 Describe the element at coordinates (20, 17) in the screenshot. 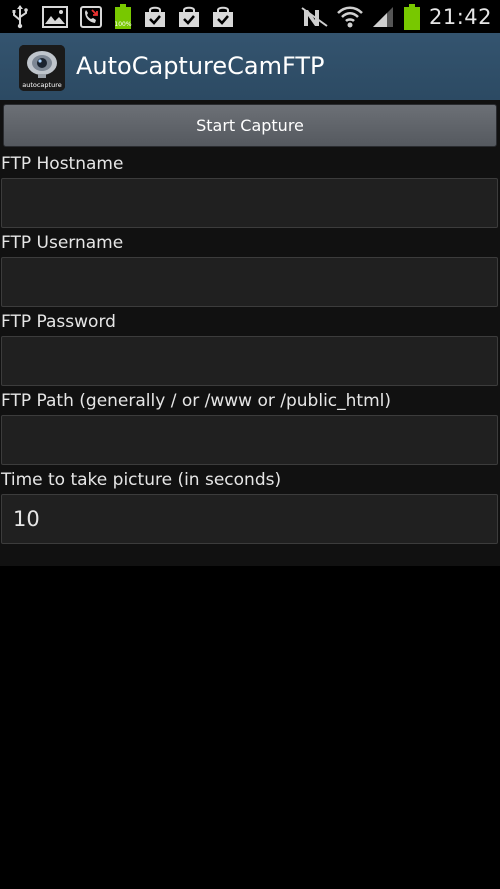

I see `usb-icon` at that location.